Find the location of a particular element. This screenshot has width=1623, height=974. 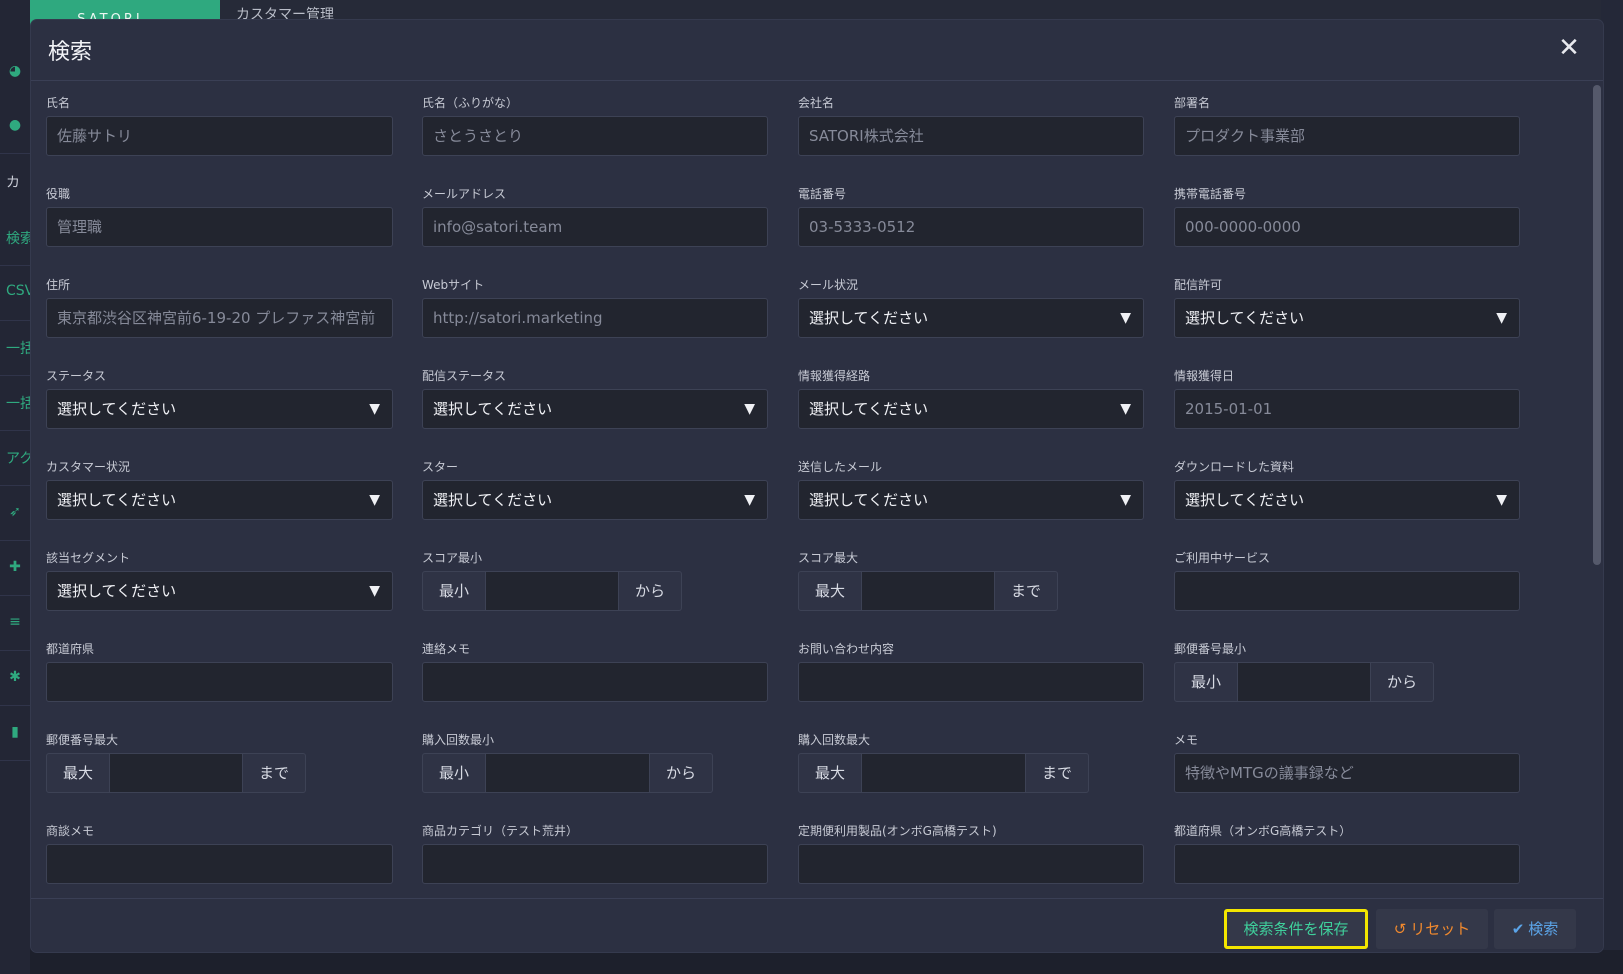

app-header: カスタマー管理 is located at coordinates (921, 11).